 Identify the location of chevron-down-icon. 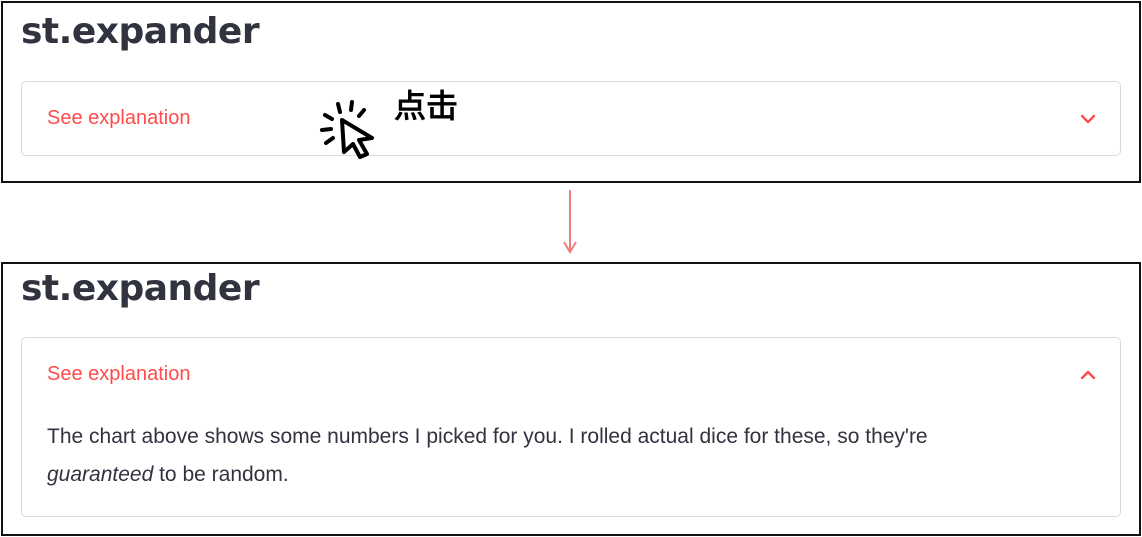
(1088, 119).